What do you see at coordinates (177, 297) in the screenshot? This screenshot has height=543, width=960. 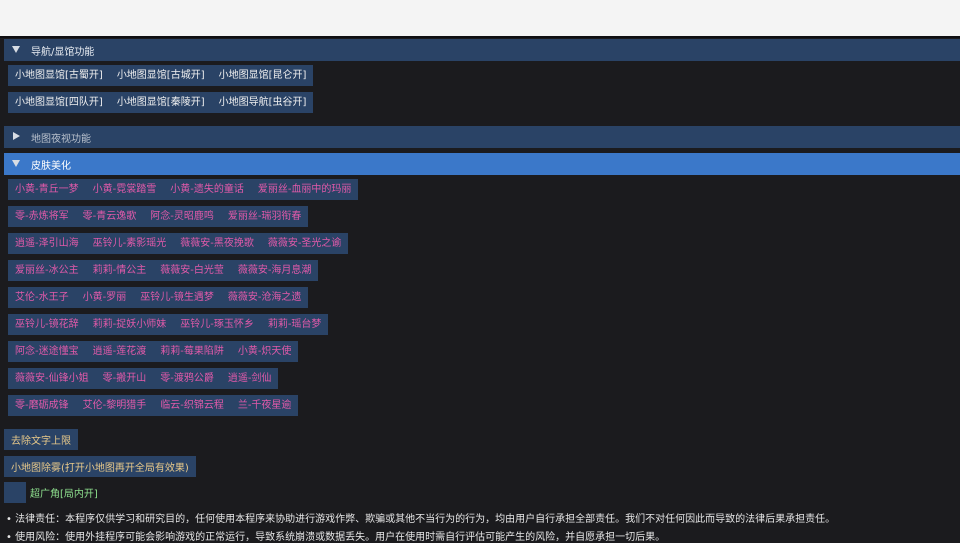 I see `skin-button: 巫铃儿-镜生遇梦` at bounding box center [177, 297].